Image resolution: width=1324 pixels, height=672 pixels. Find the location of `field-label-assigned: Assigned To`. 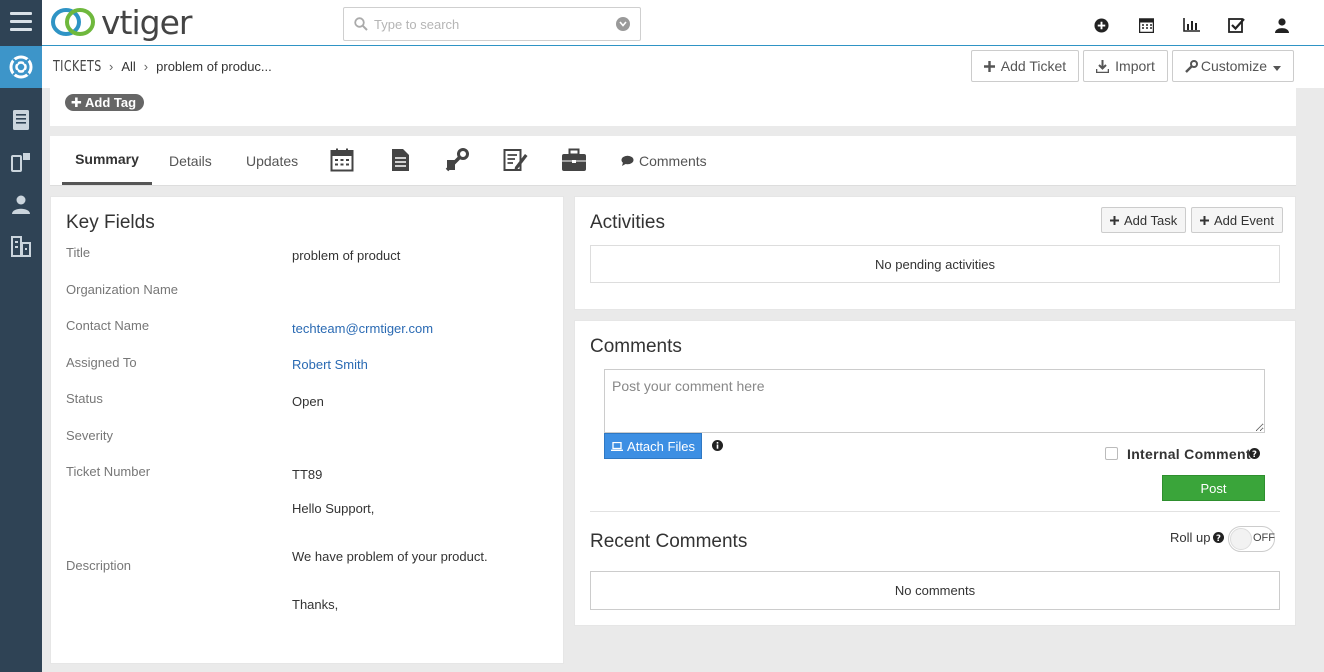

field-label-assigned: Assigned To is located at coordinates (101, 362).